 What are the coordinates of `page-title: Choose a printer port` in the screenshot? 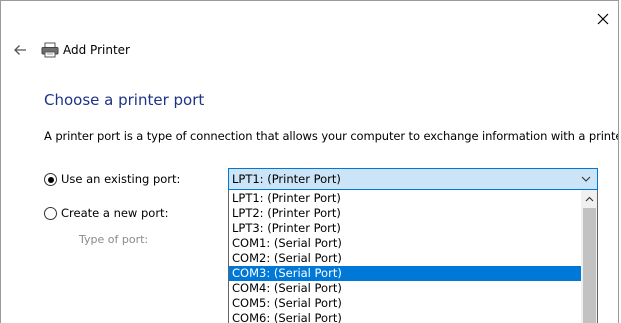 It's located at (124, 100).